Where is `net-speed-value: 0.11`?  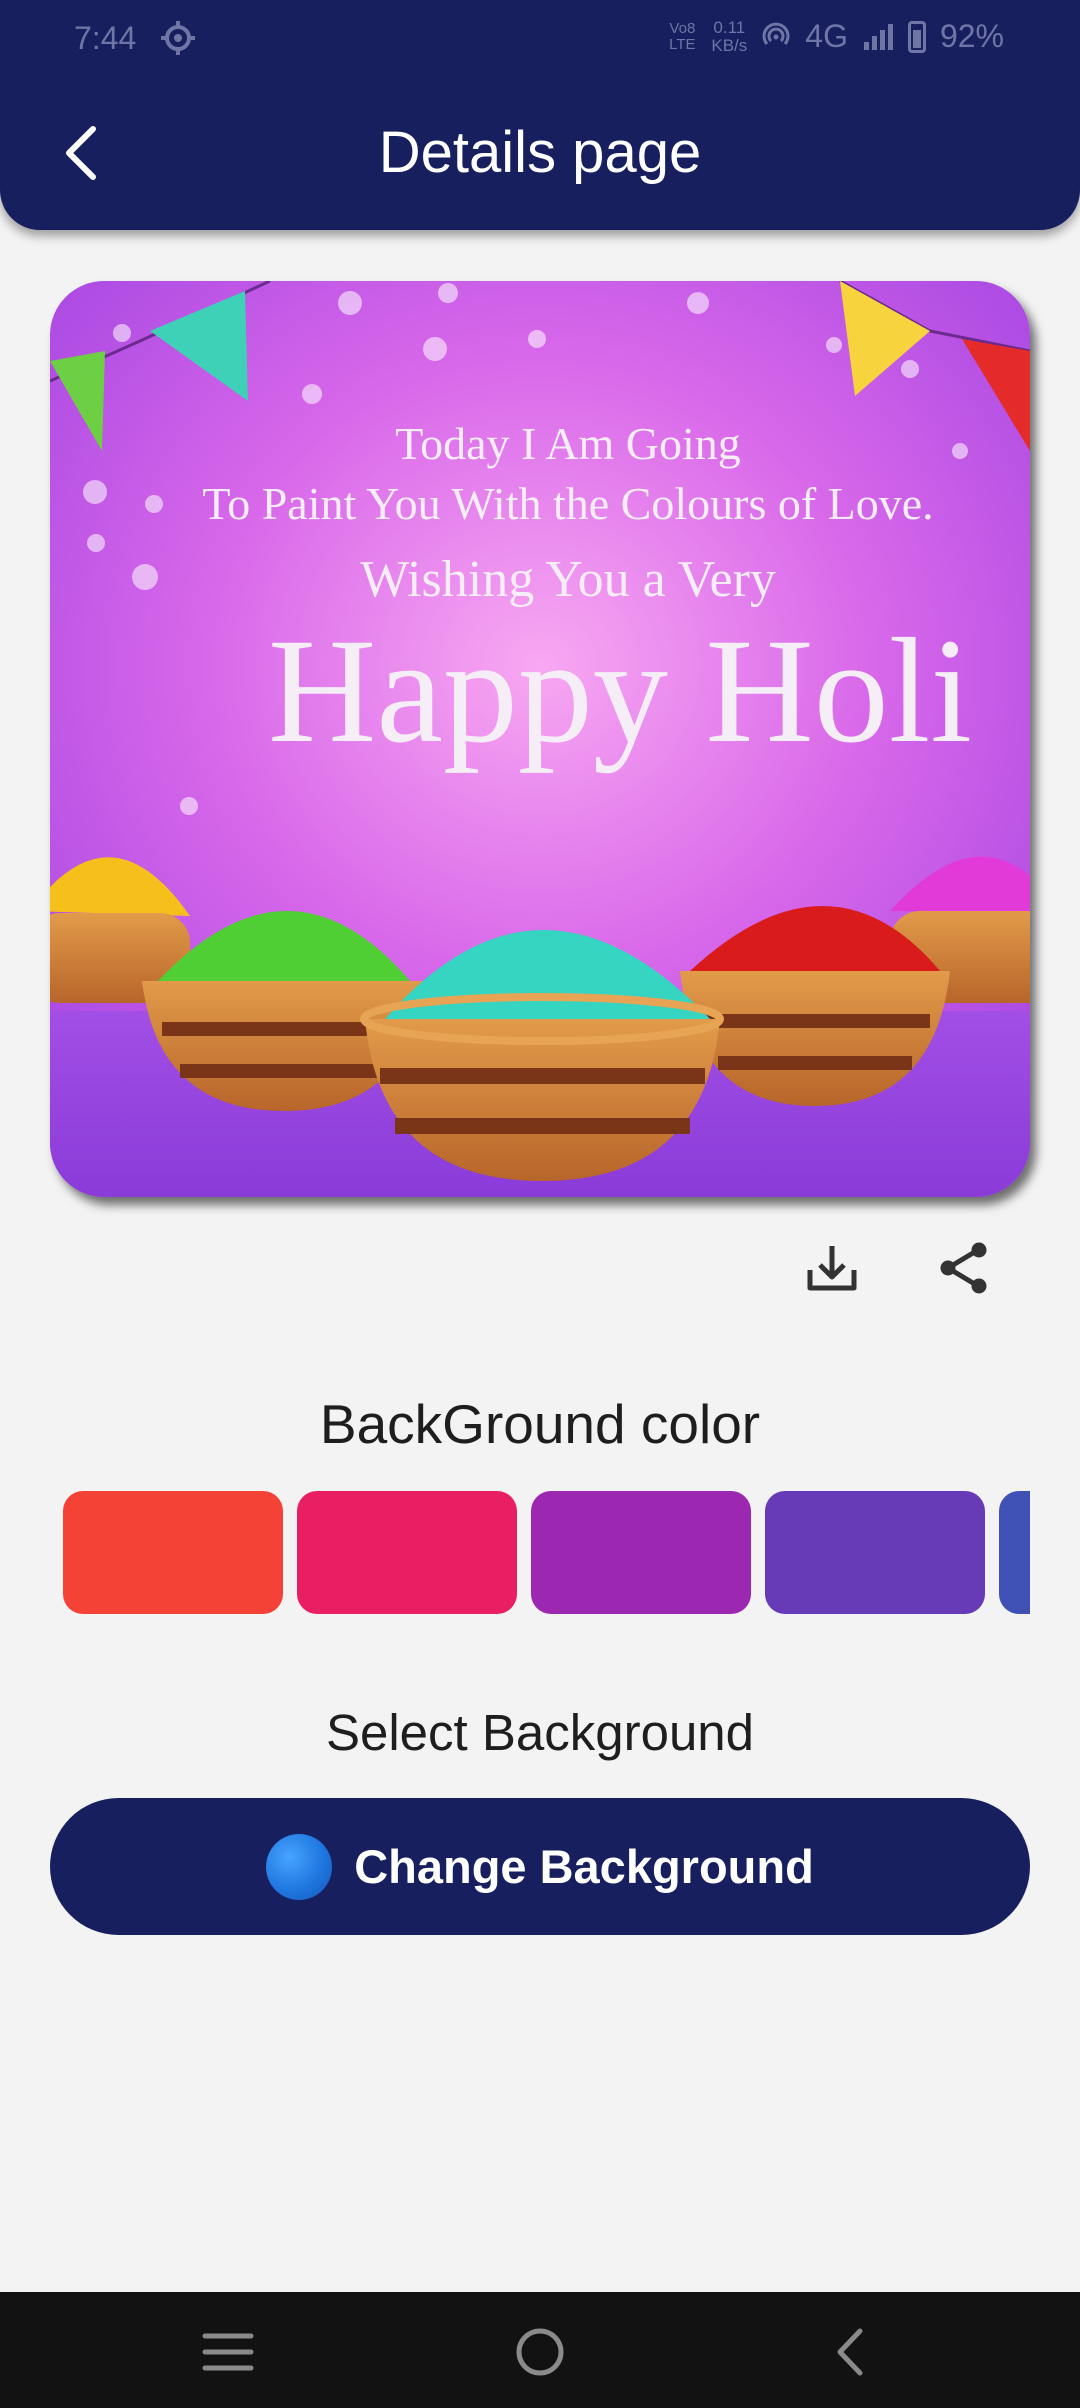 net-speed-value: 0.11 is located at coordinates (729, 27).